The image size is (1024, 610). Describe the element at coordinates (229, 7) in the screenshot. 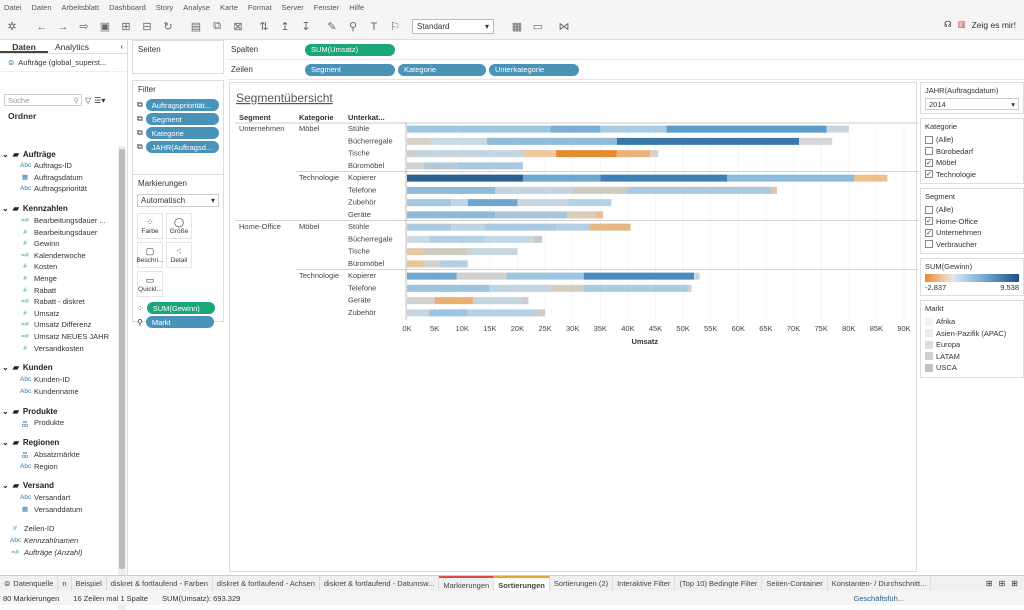

I see `menu-item-6: Karte` at that location.